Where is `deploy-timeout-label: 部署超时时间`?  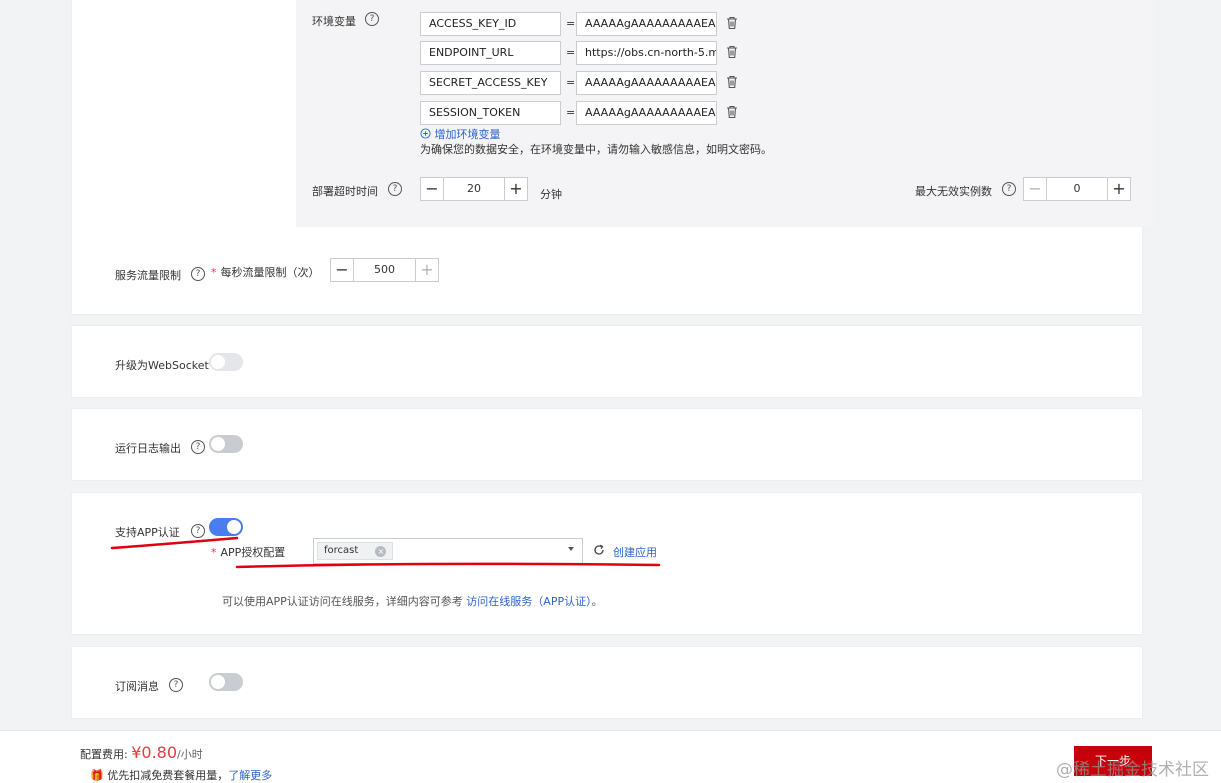 deploy-timeout-label: 部署超时时间 is located at coordinates (345, 191).